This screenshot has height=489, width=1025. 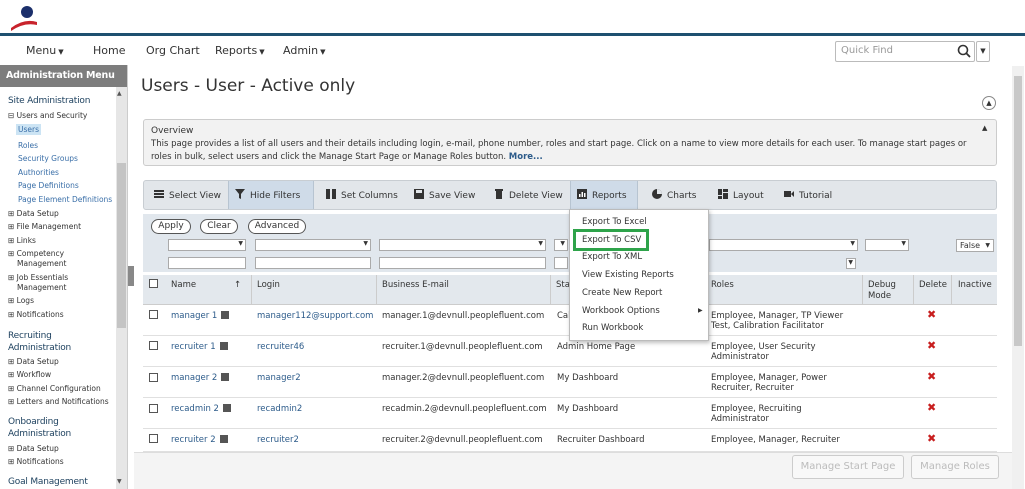 What do you see at coordinates (33, 213) in the screenshot?
I see `sidebar-item-data-setup: ⊞ Data Setup` at bounding box center [33, 213].